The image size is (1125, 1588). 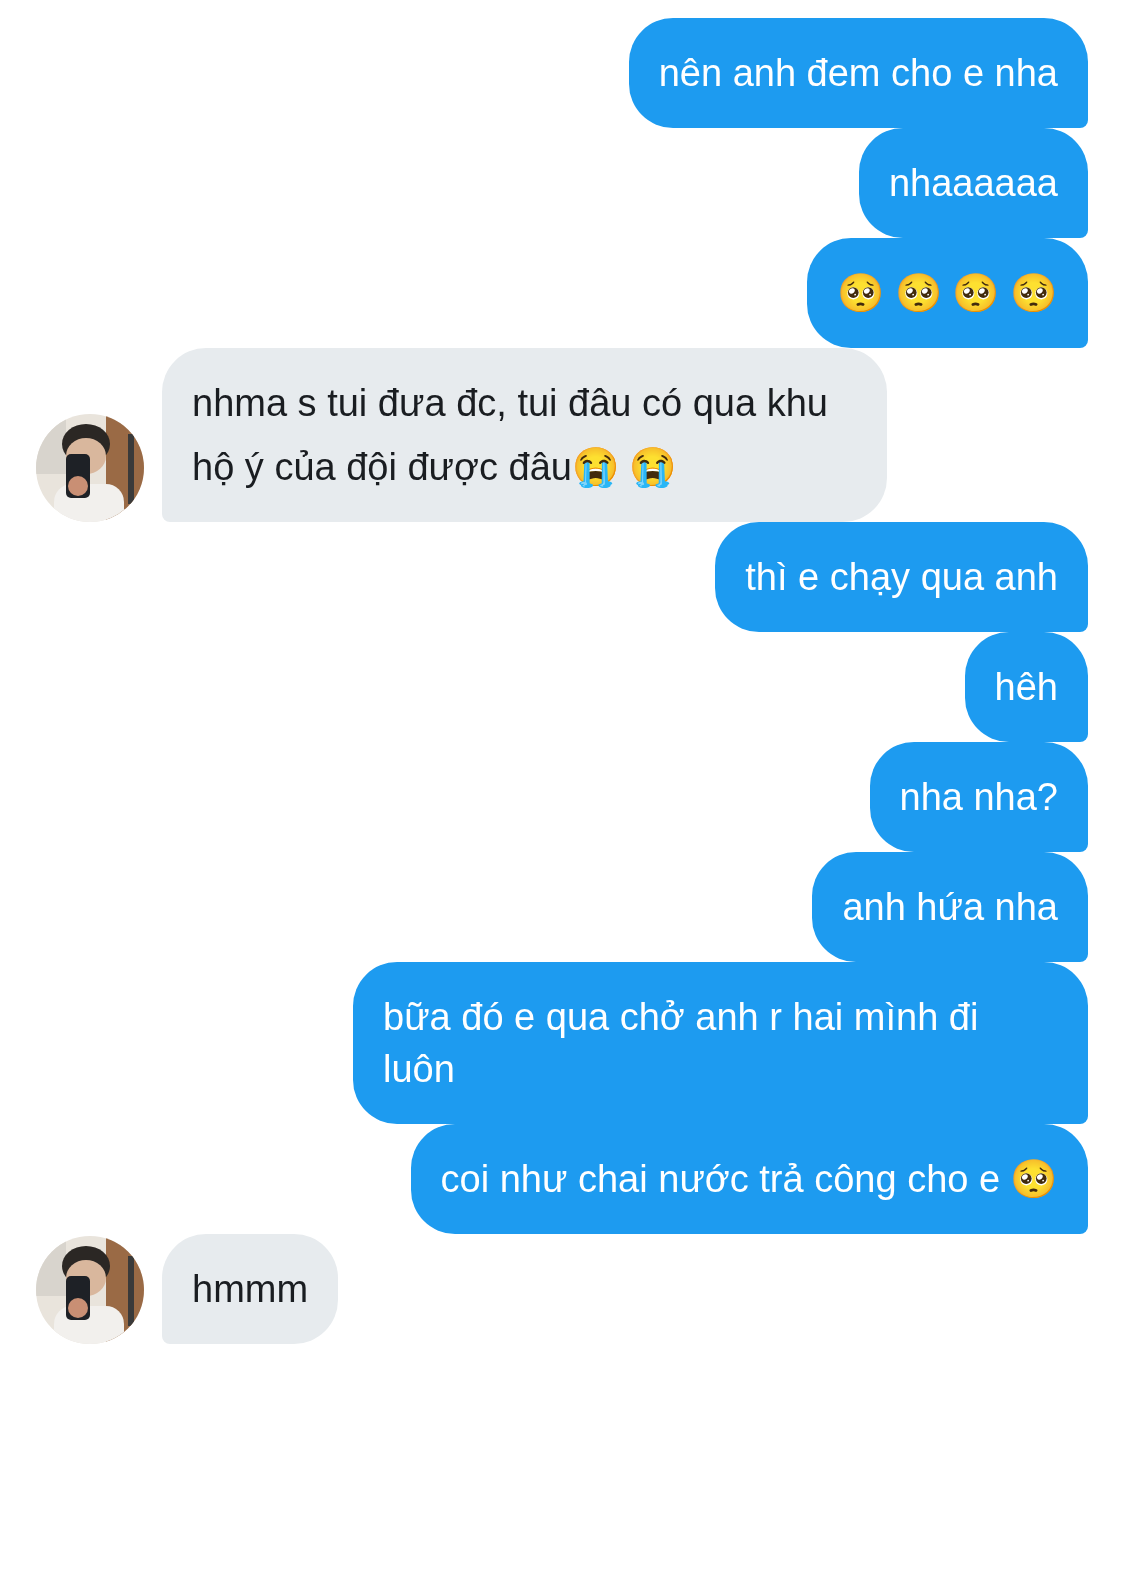 I want to click on message-bubble: nha nha?, so click(x=978, y=797).